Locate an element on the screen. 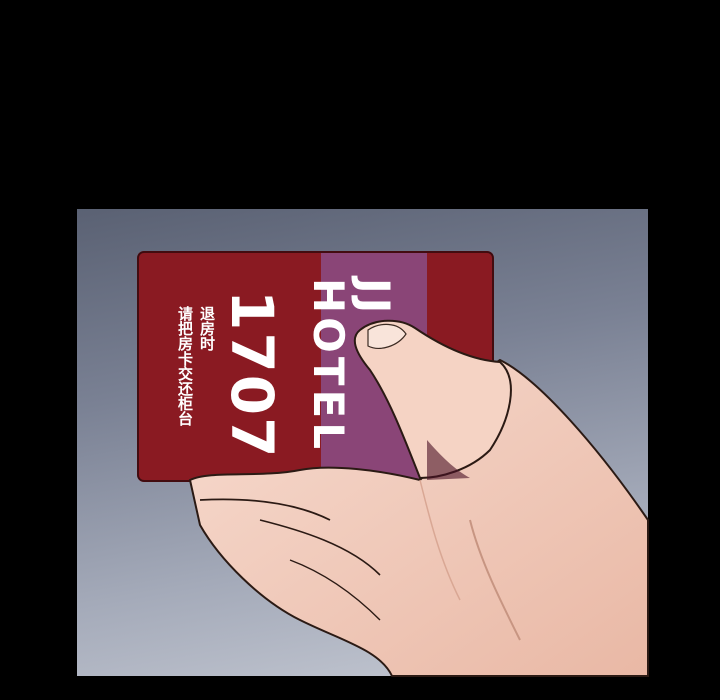 The height and width of the screenshot is (700, 720). return-notice-line1: 退房时 is located at coordinates (207, 328).